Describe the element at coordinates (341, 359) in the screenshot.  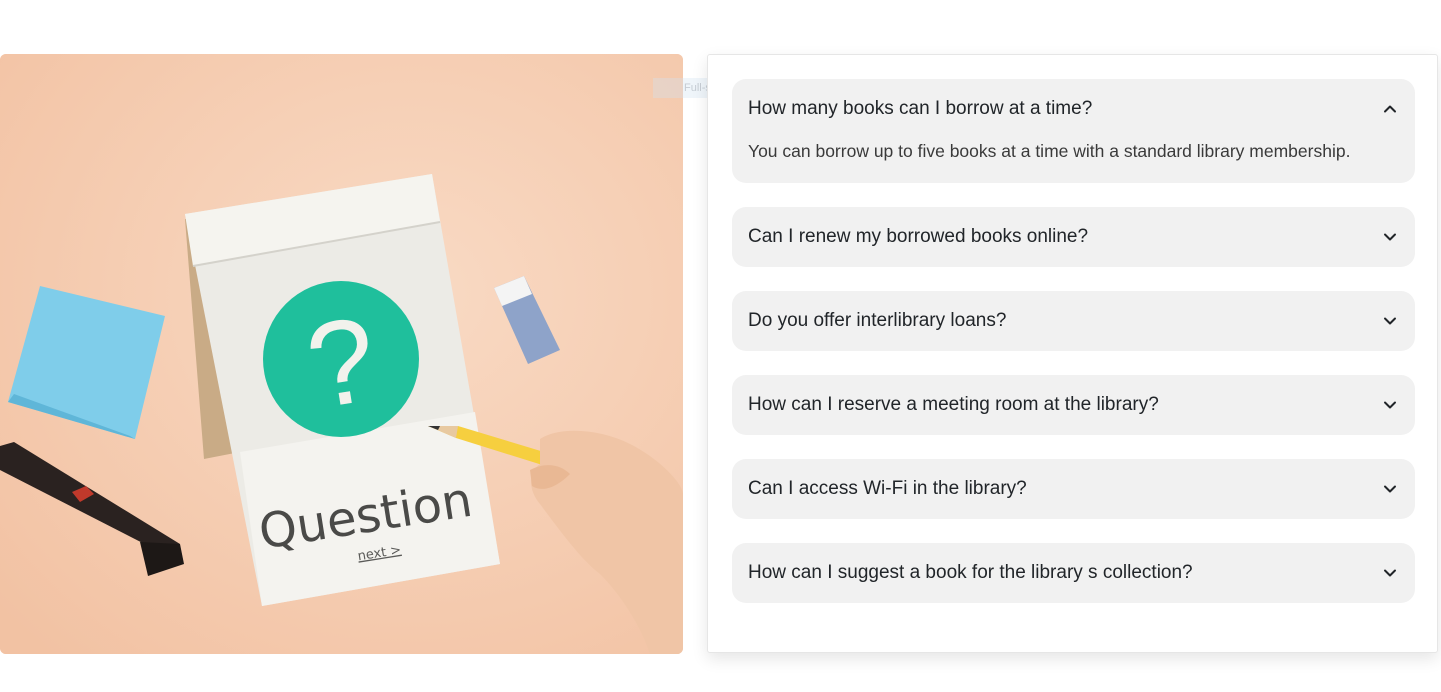
I see `question-mark-icon: ?` at that location.